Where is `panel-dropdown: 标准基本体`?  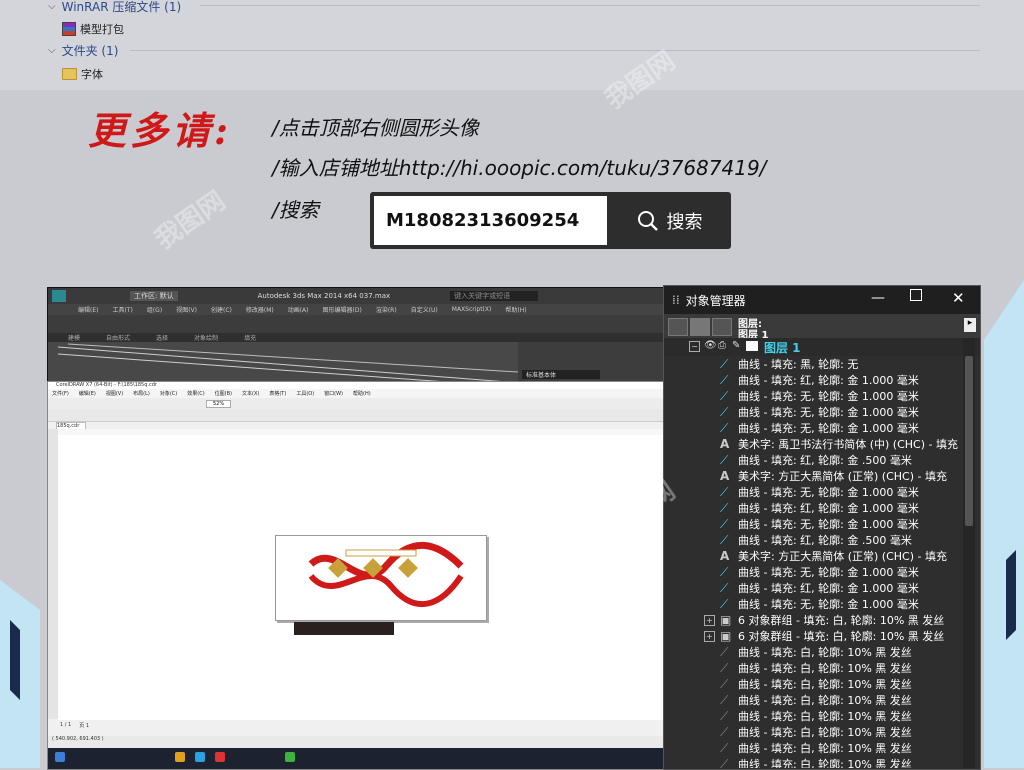 panel-dropdown: 标准基本体 is located at coordinates (561, 374).